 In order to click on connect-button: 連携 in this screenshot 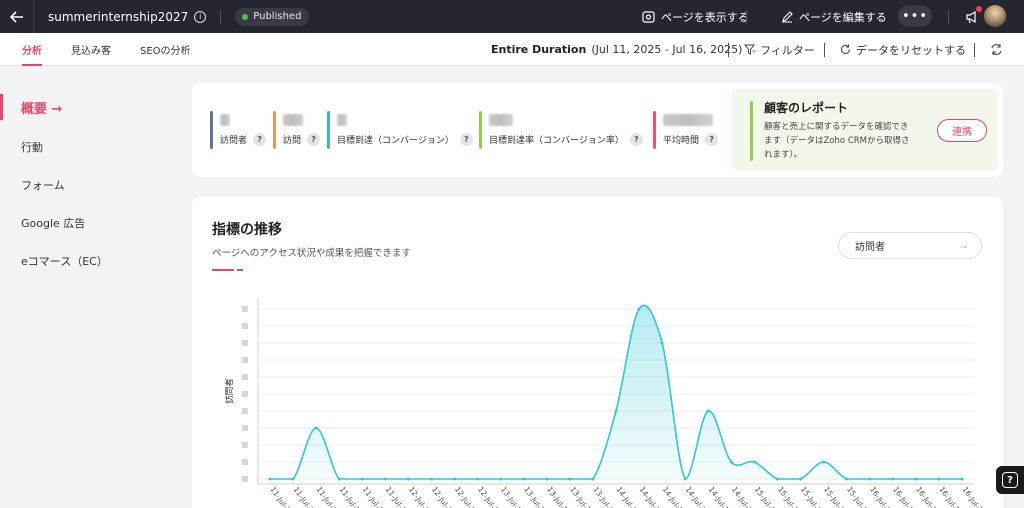, I will do `click(962, 130)`.